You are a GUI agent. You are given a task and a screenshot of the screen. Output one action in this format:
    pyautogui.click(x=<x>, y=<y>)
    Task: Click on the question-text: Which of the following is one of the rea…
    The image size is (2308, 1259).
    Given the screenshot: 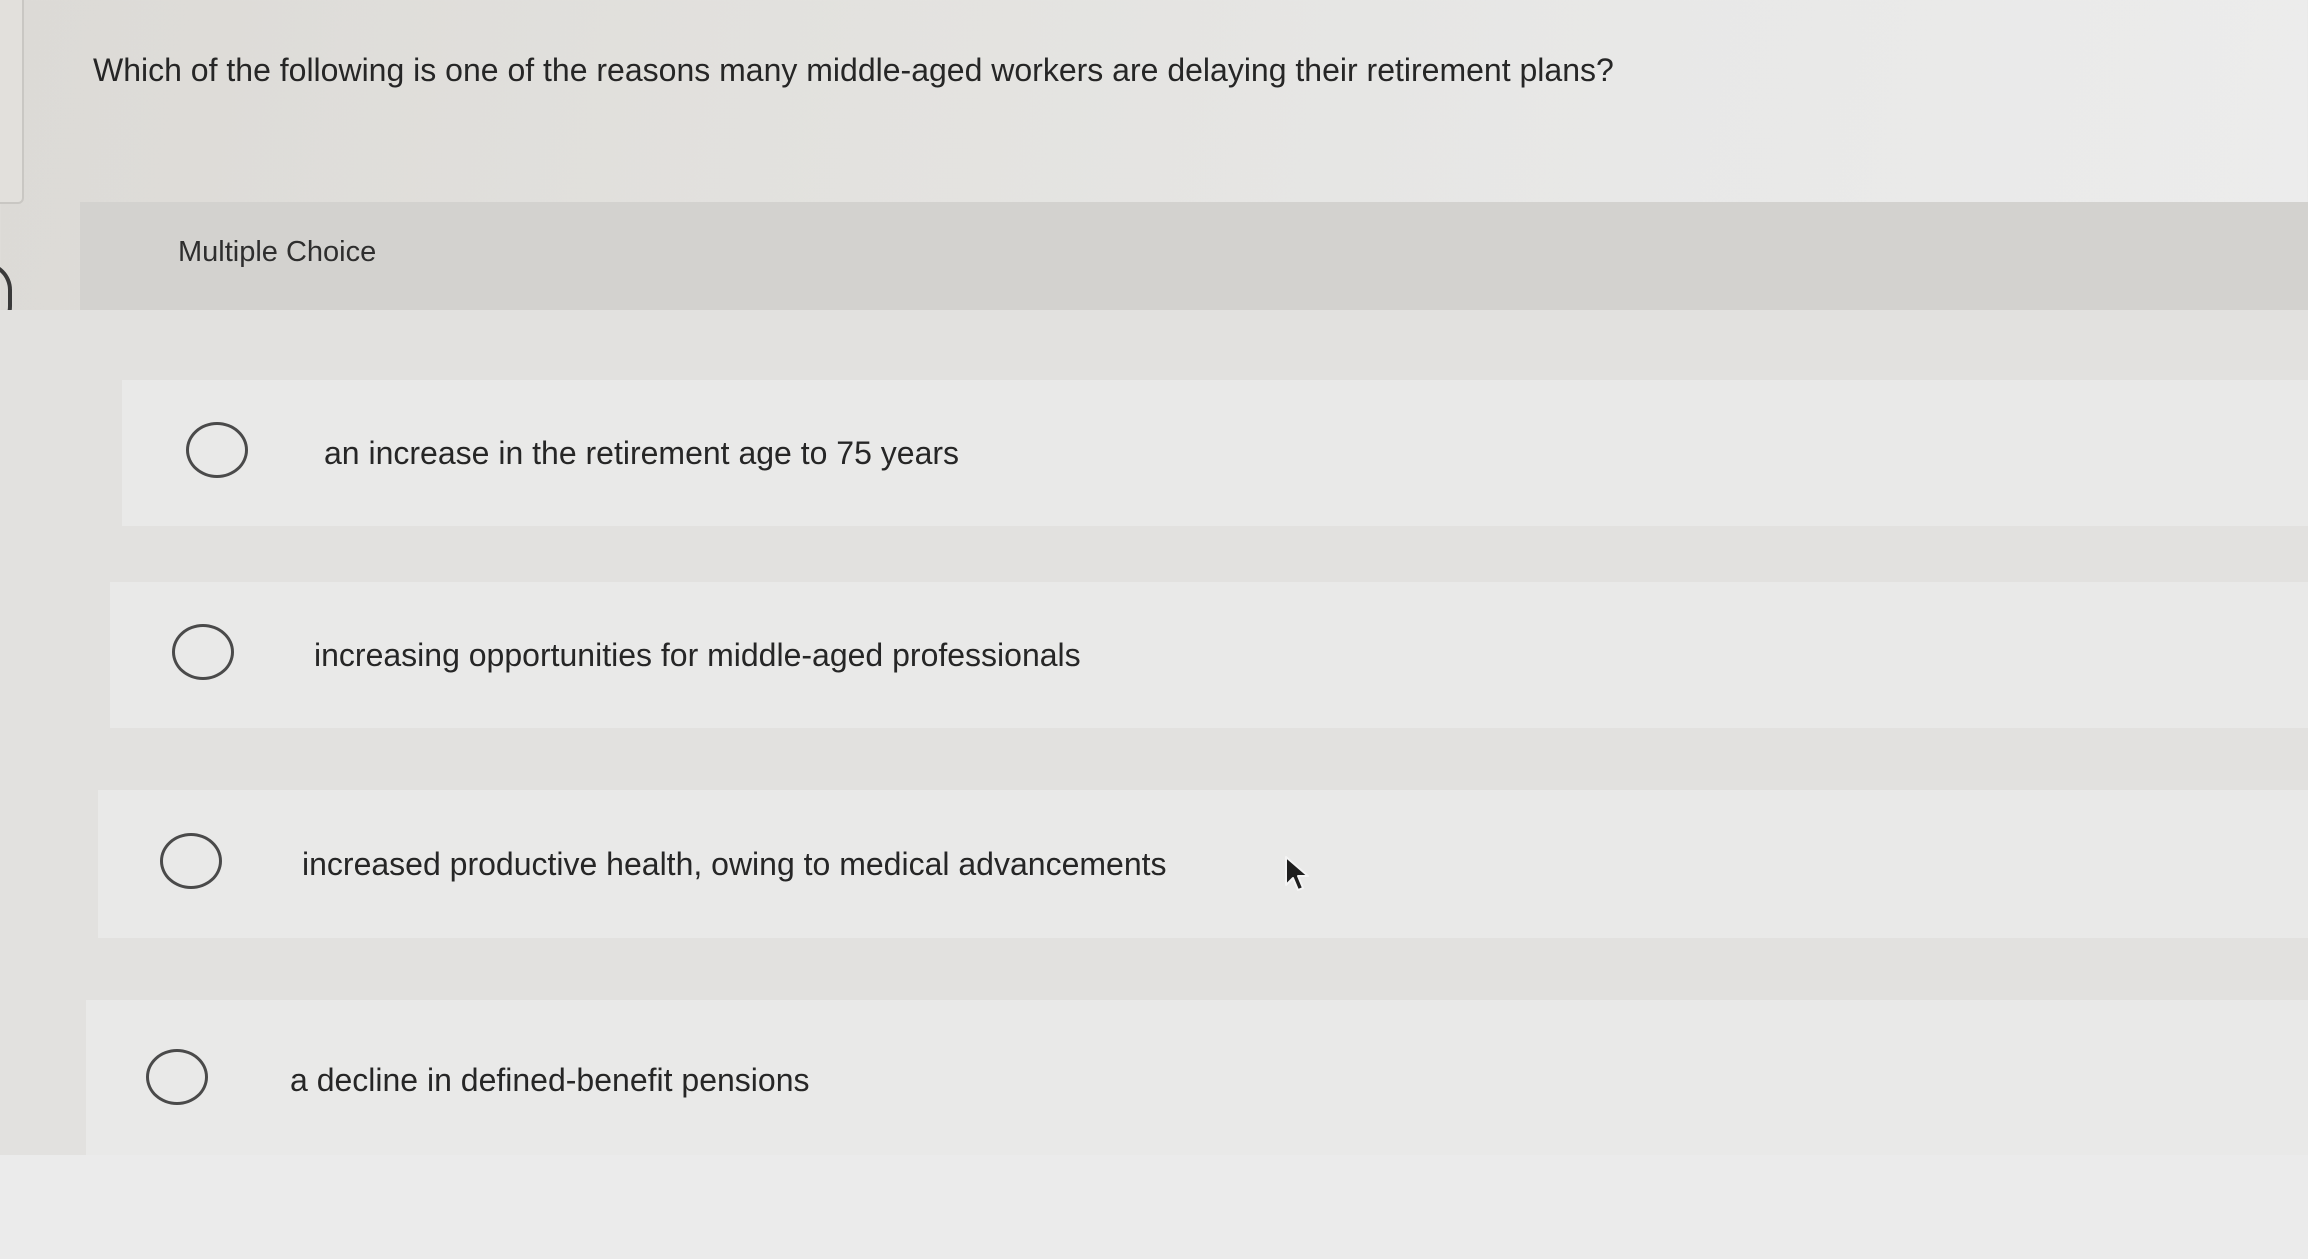 What is the action you would take?
    pyautogui.click(x=853, y=70)
    